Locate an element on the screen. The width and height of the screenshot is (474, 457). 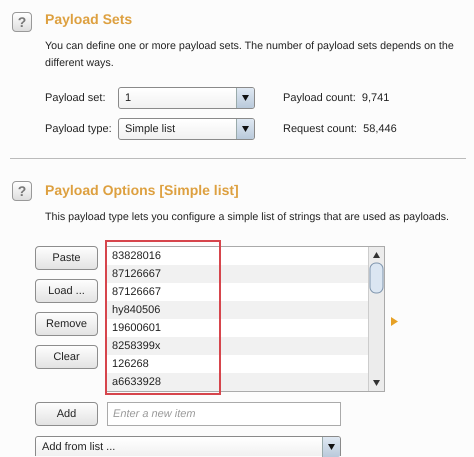
scrollbar is located at coordinates (376, 319).